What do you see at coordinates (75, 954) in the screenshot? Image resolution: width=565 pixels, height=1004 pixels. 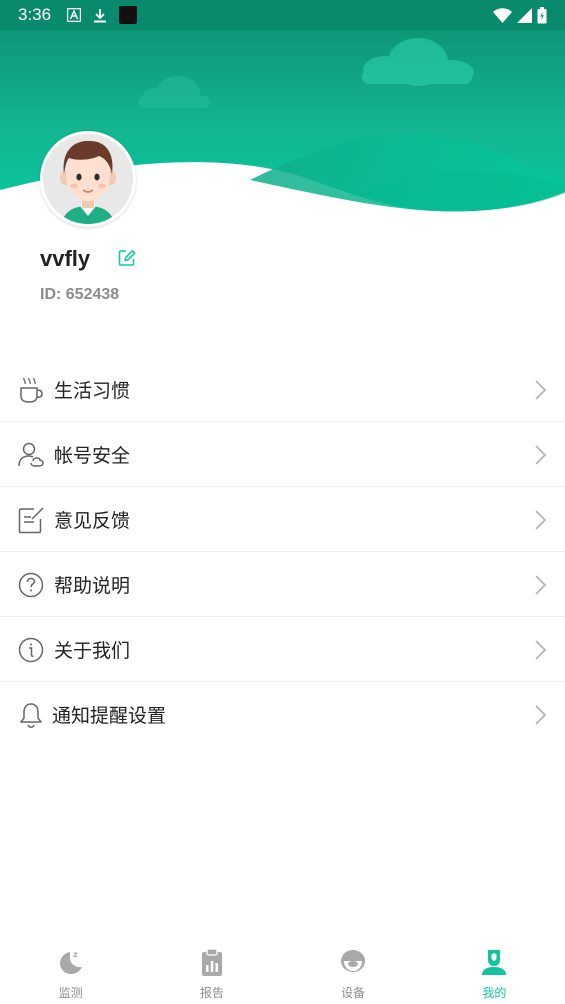 I see `svg-text: z` at bounding box center [75, 954].